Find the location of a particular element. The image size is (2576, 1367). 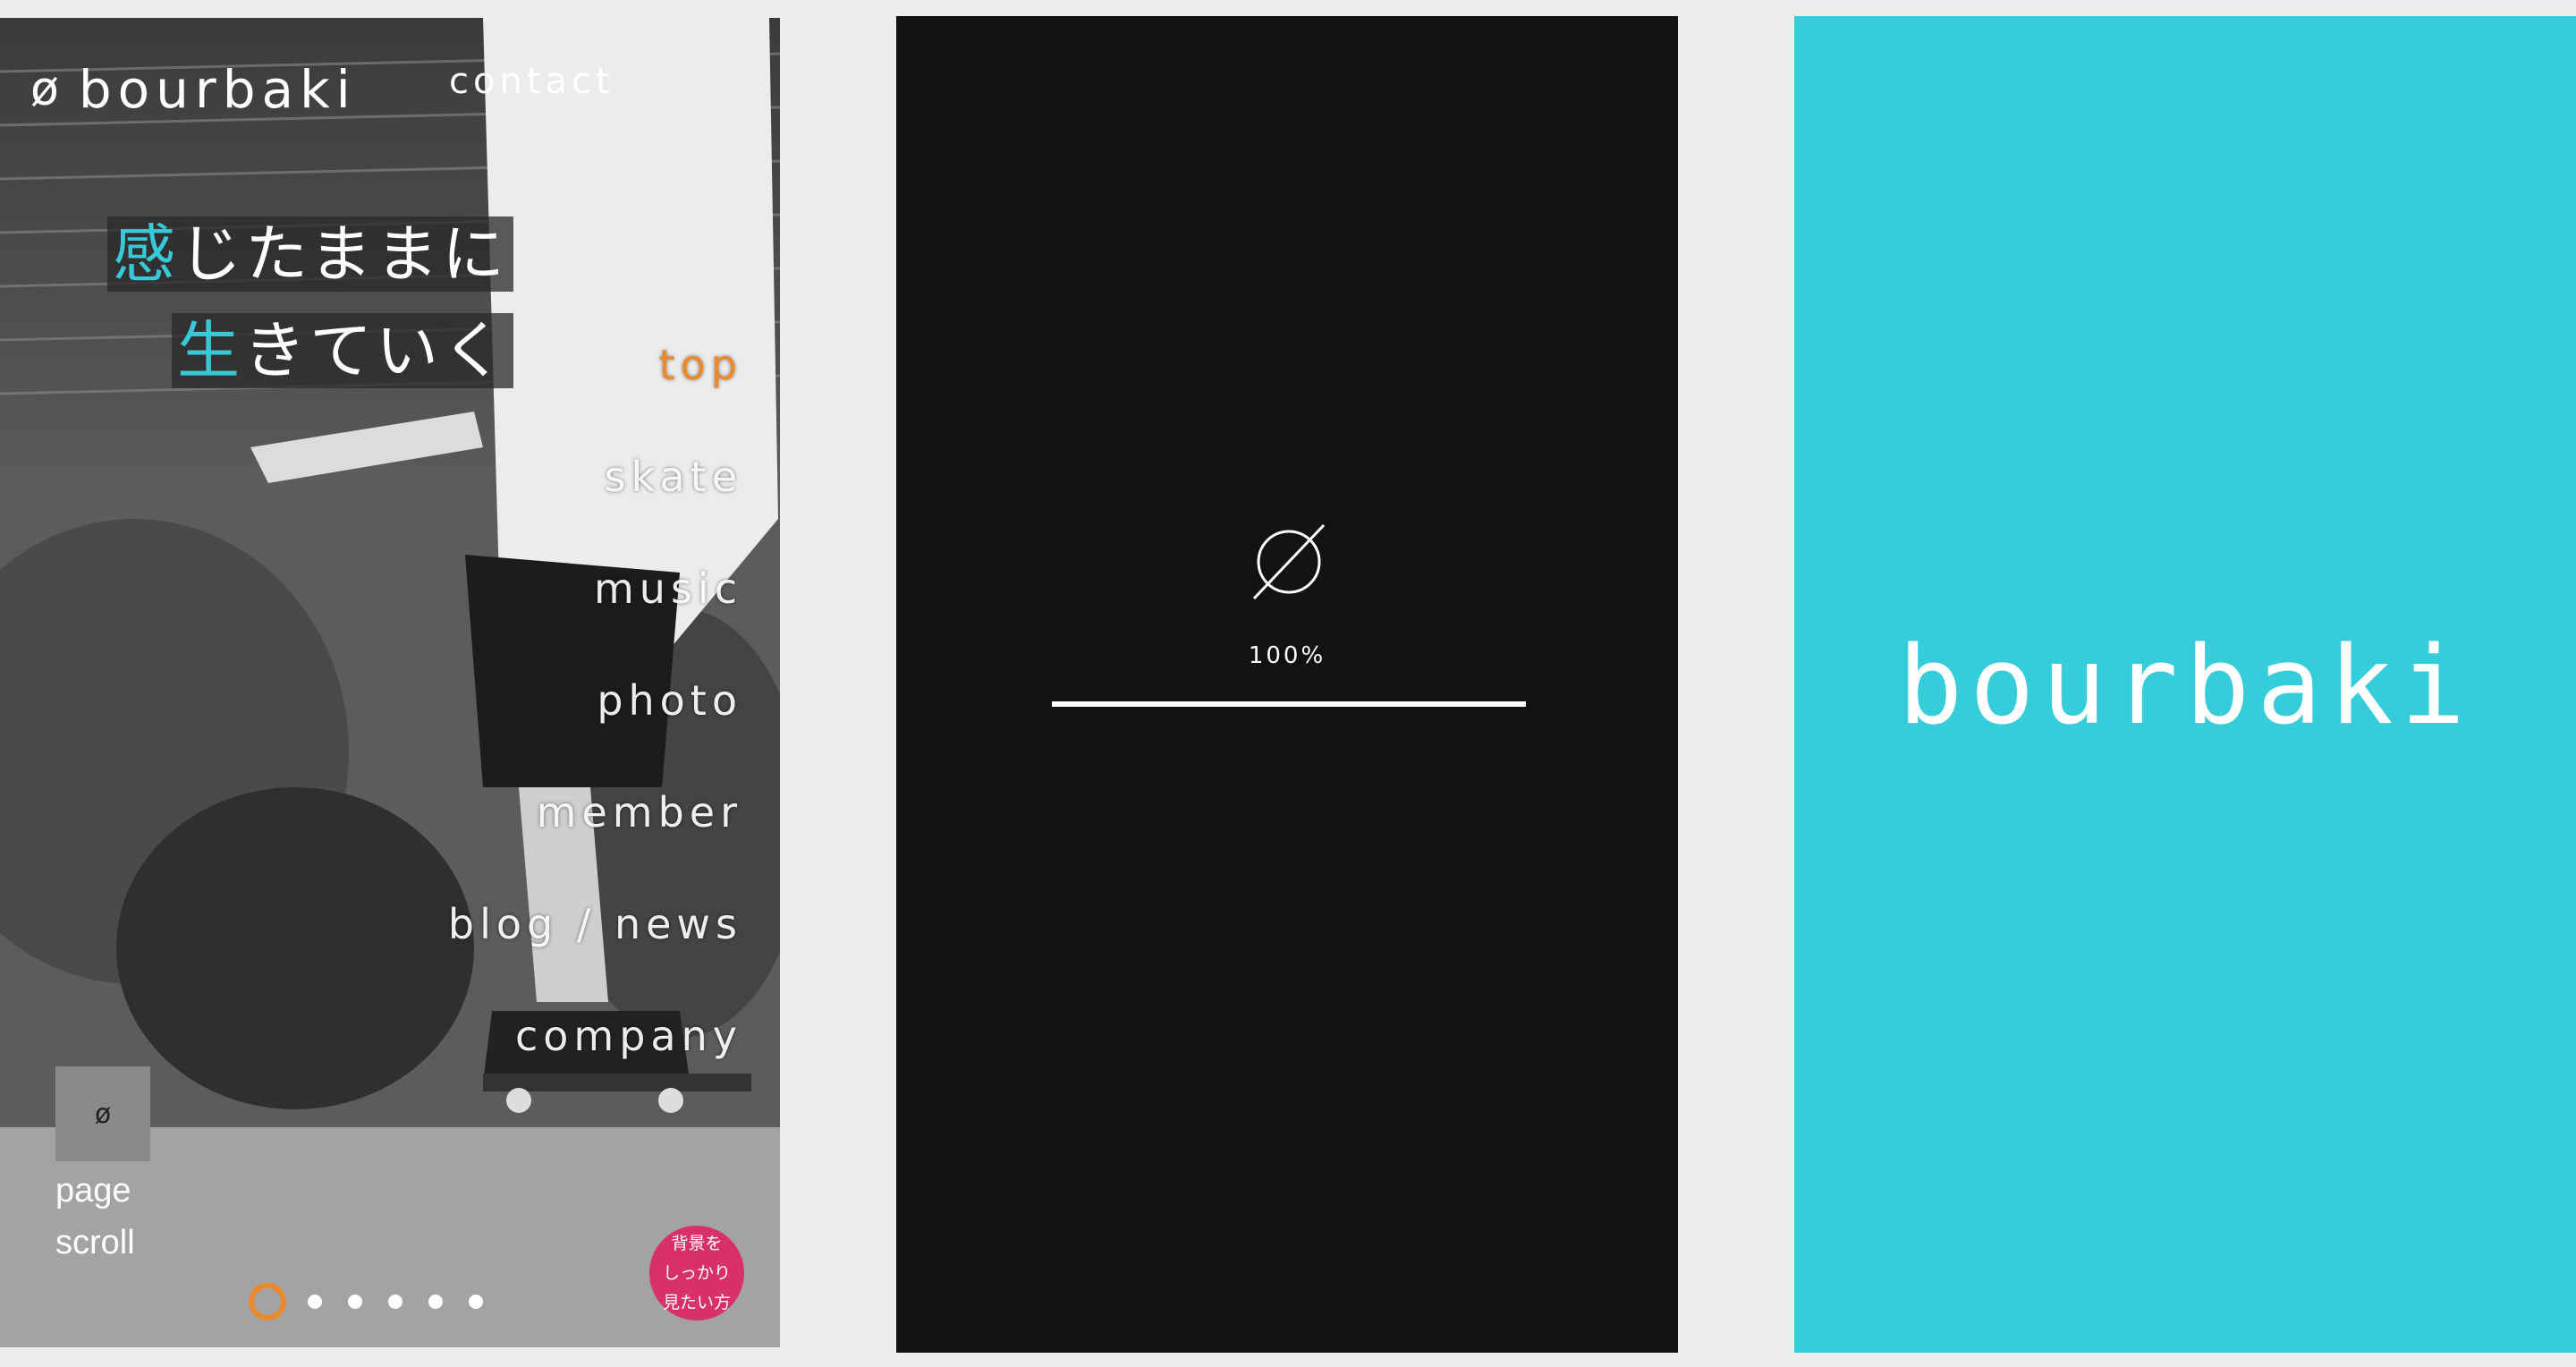

view-background-line-2: しっかり is located at coordinates (696, 1272).